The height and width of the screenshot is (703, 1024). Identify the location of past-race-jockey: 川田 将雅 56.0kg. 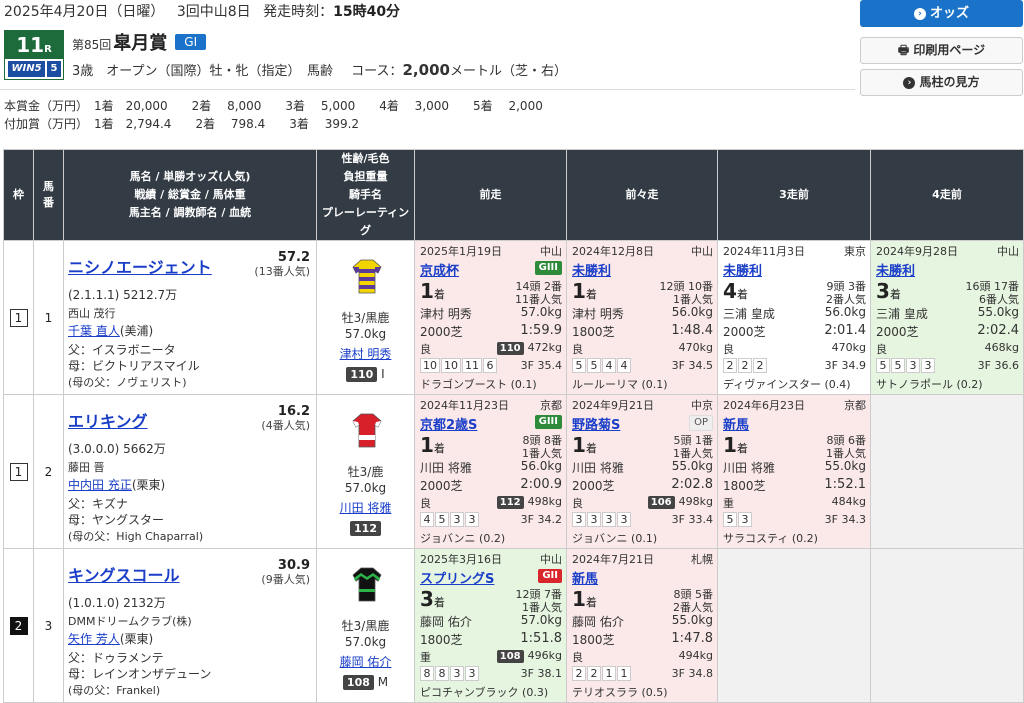
(491, 467).